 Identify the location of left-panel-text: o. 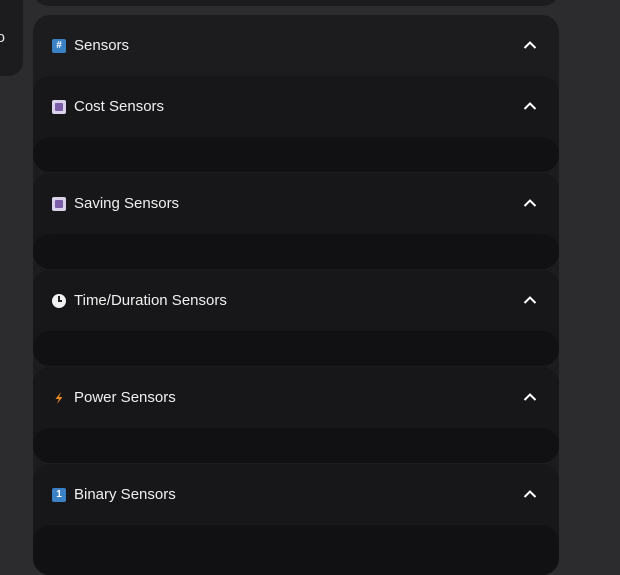
(2, 37).